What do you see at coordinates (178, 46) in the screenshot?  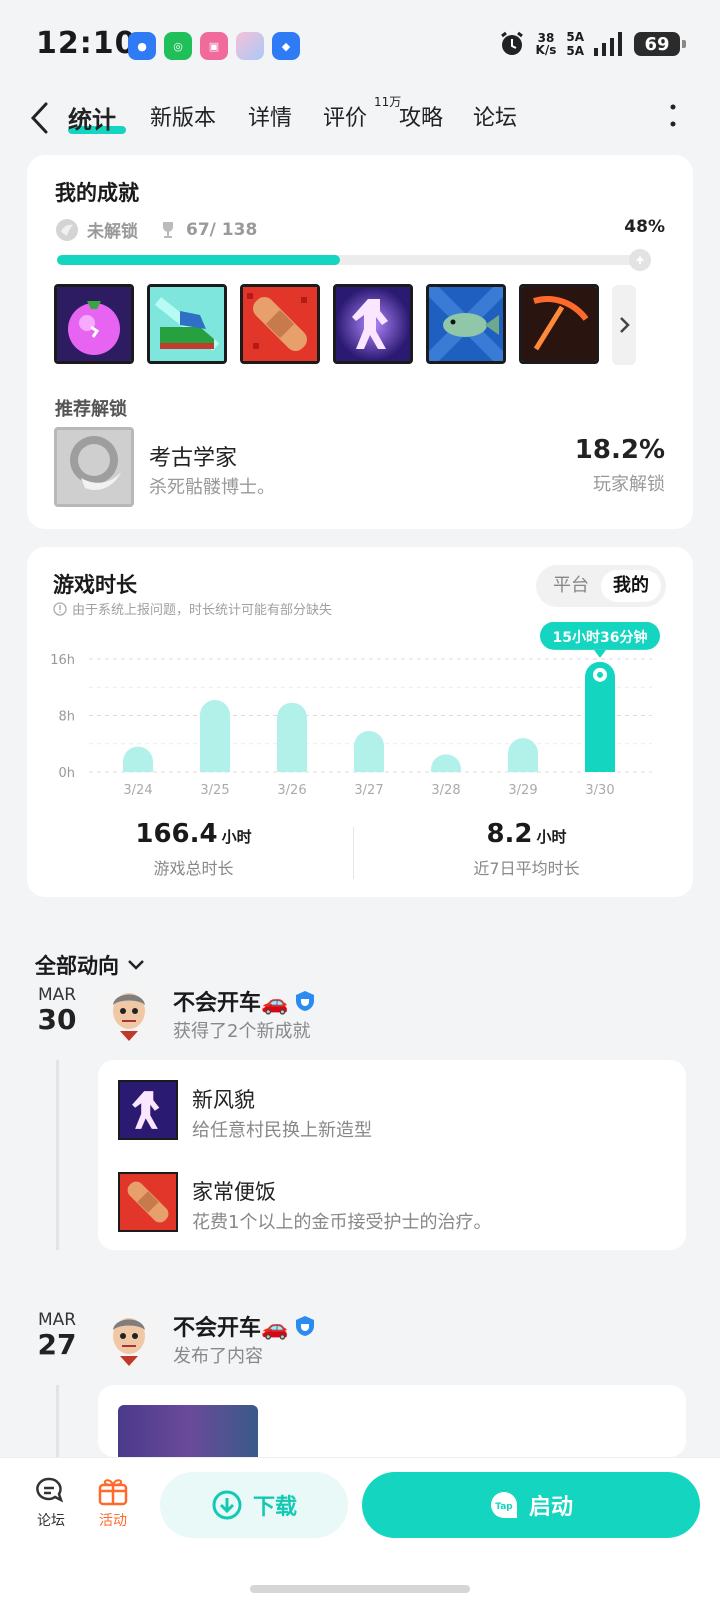 I see `wechat-icon: ◎` at bounding box center [178, 46].